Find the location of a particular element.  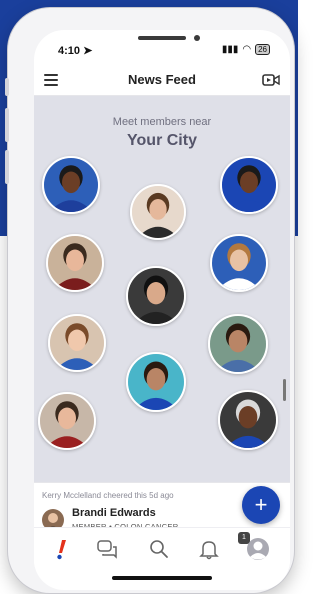

status-indicators: ▮▮▮ ◠ 26 is located at coordinates (246, 49).